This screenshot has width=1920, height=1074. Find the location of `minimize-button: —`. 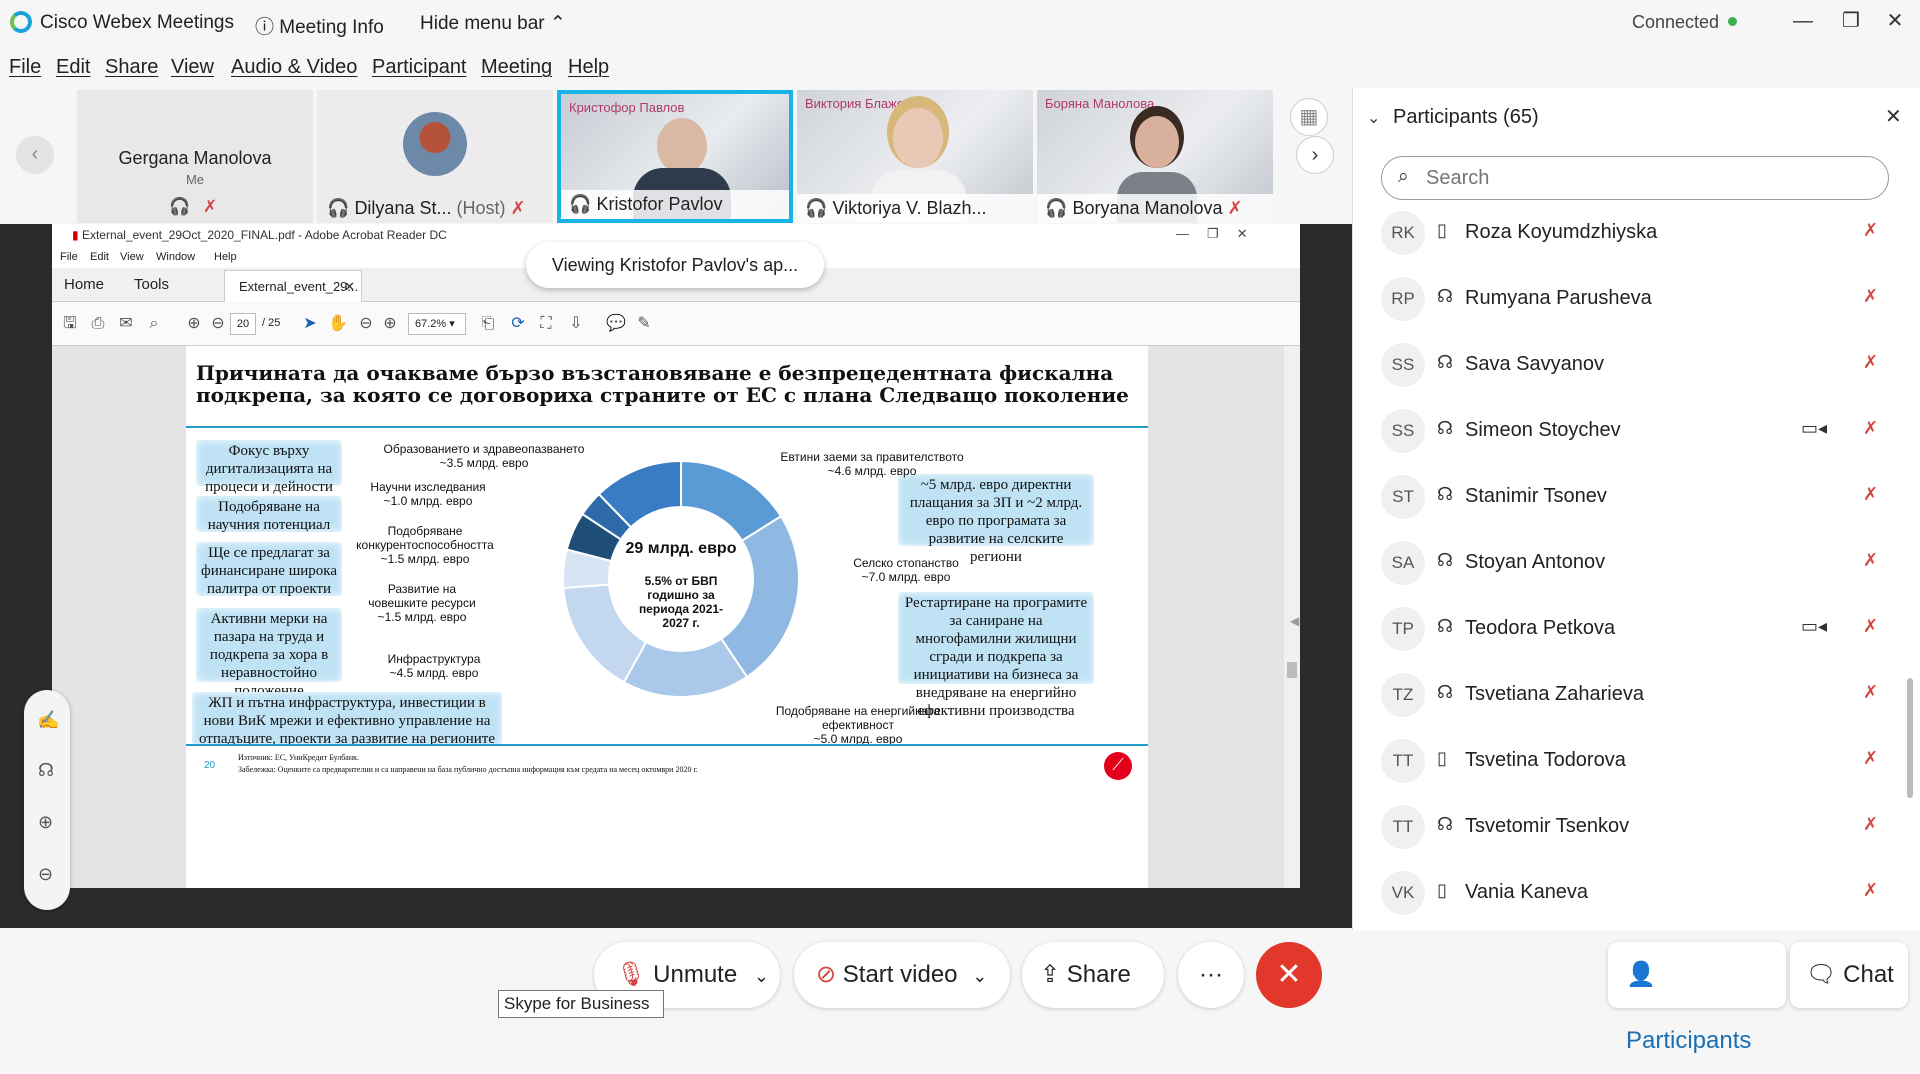

minimize-button: — is located at coordinates (1803, 21).